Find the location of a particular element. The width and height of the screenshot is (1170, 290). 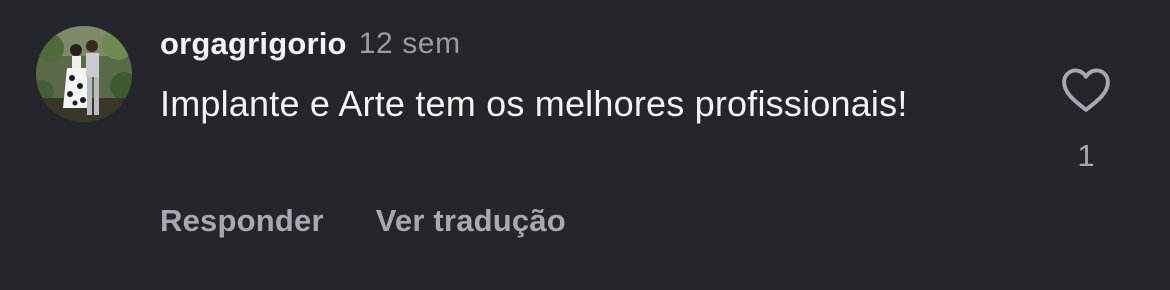

heart-icon is located at coordinates (1086, 90).